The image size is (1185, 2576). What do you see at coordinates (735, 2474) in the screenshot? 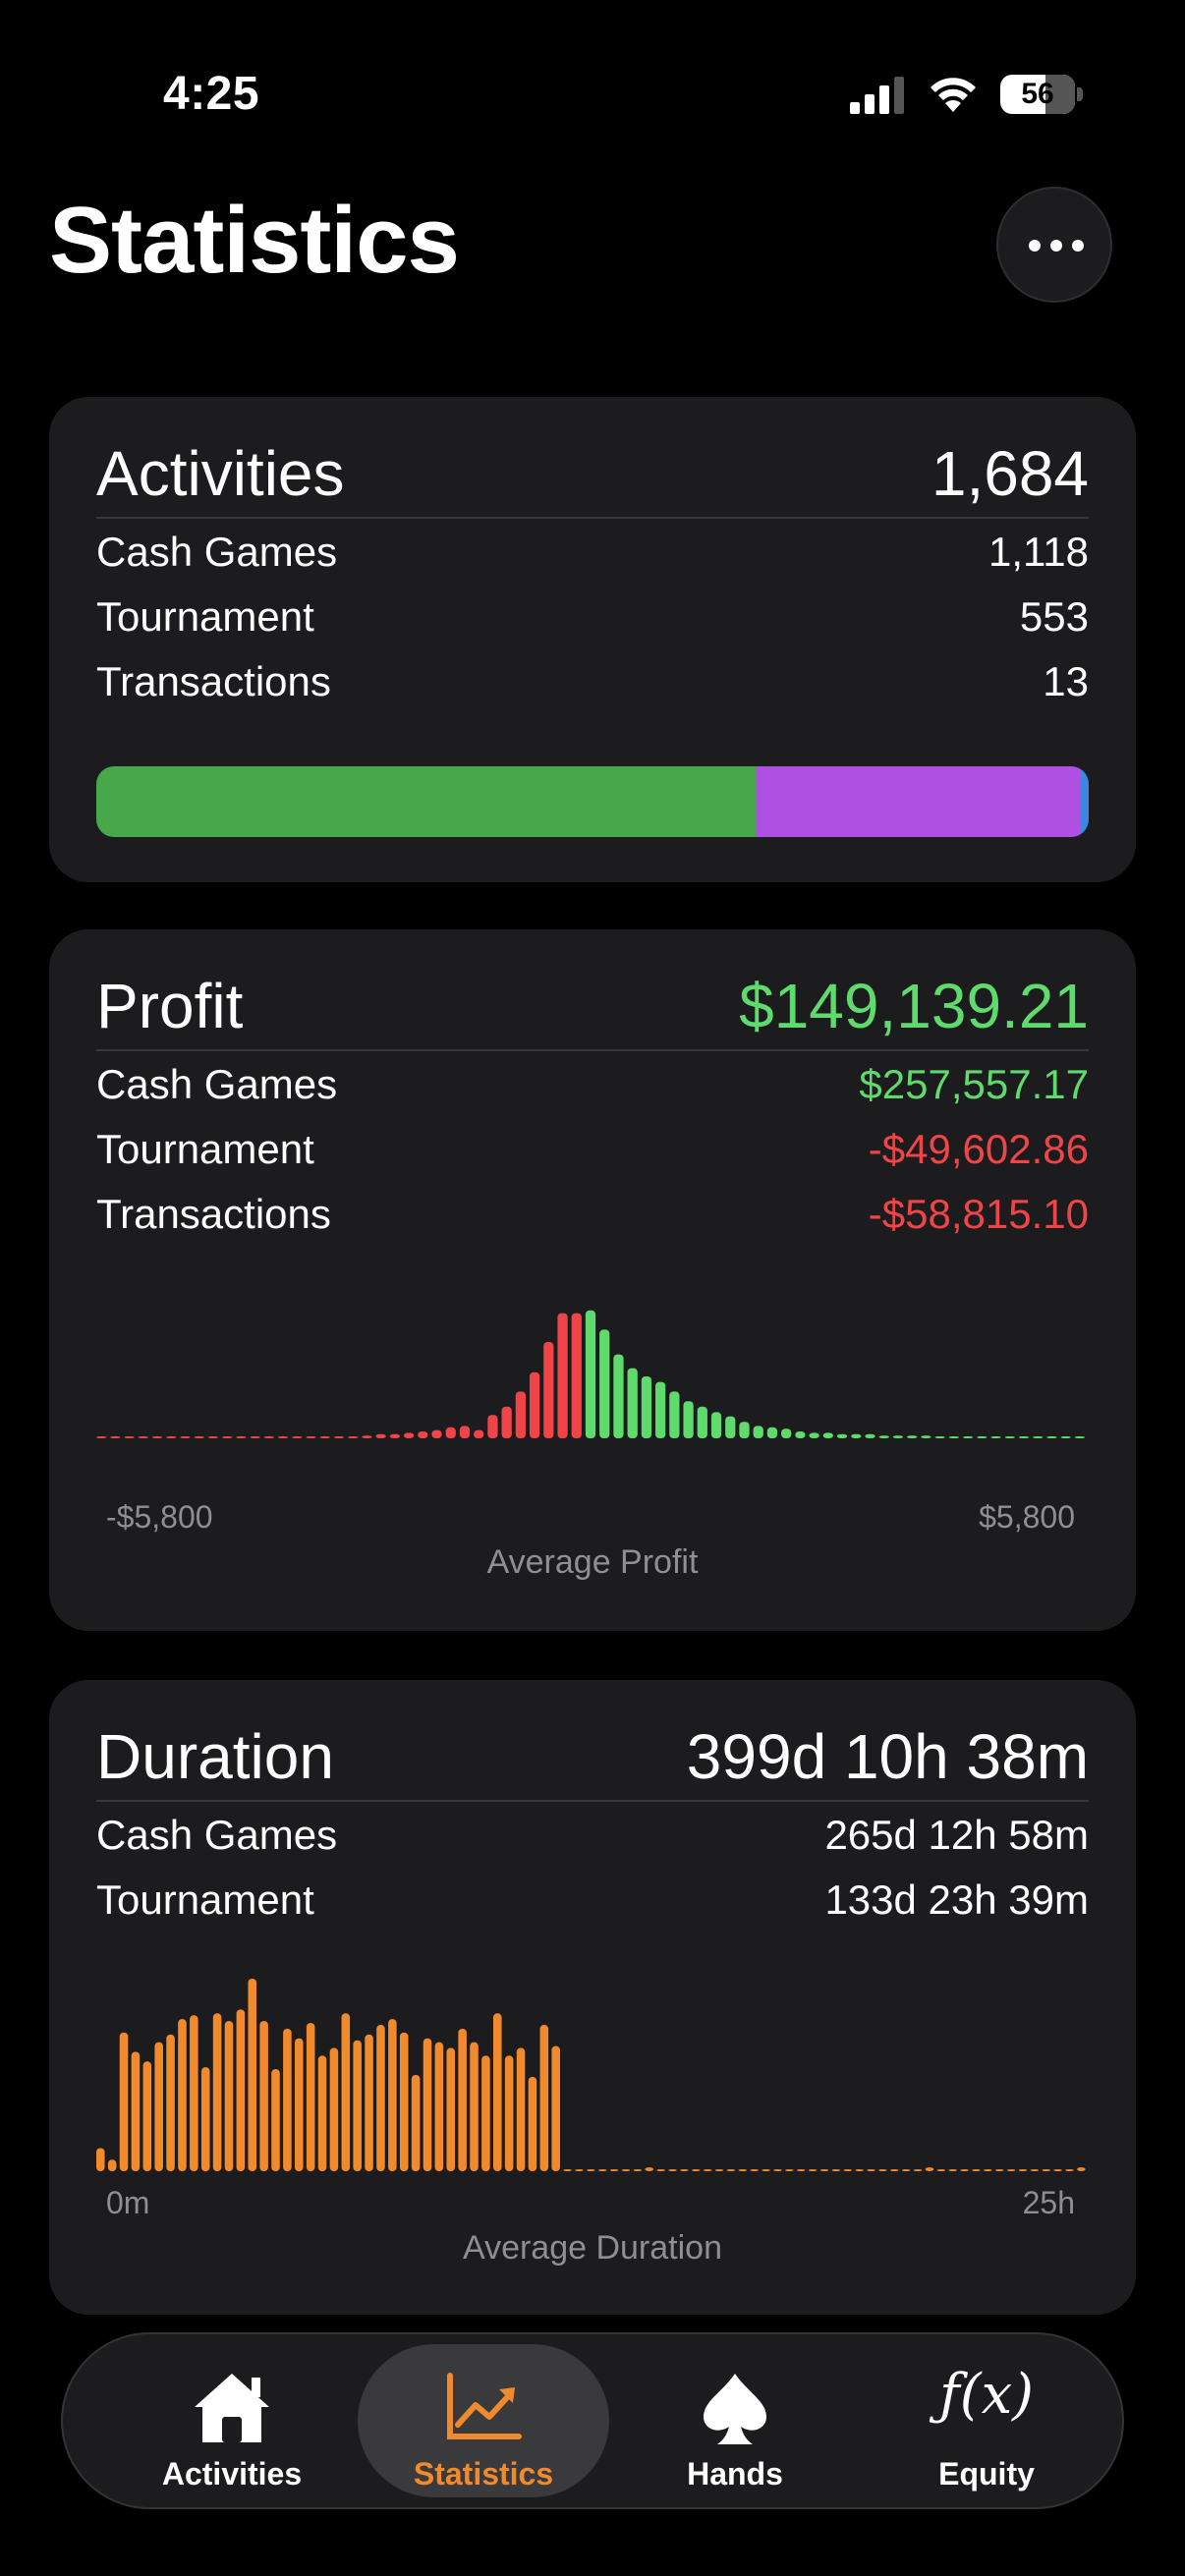
I see `tab-label: Hands` at bounding box center [735, 2474].